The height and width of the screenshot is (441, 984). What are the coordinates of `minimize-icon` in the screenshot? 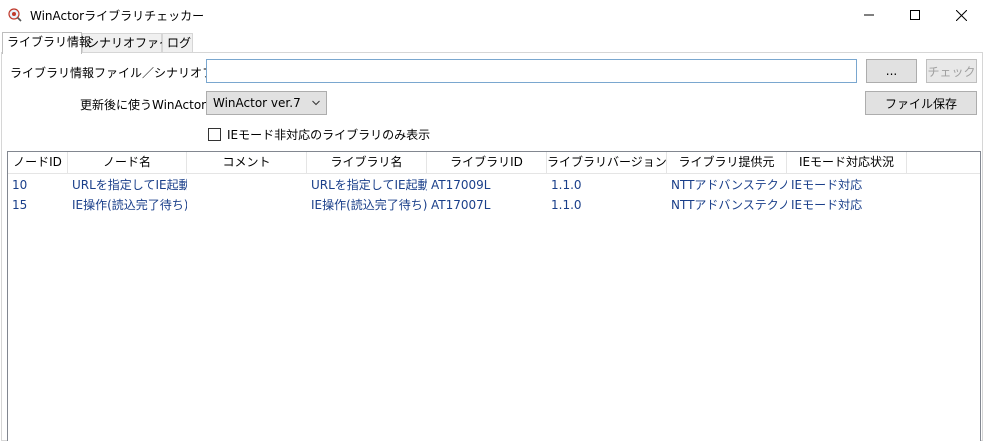 It's located at (869, 15).